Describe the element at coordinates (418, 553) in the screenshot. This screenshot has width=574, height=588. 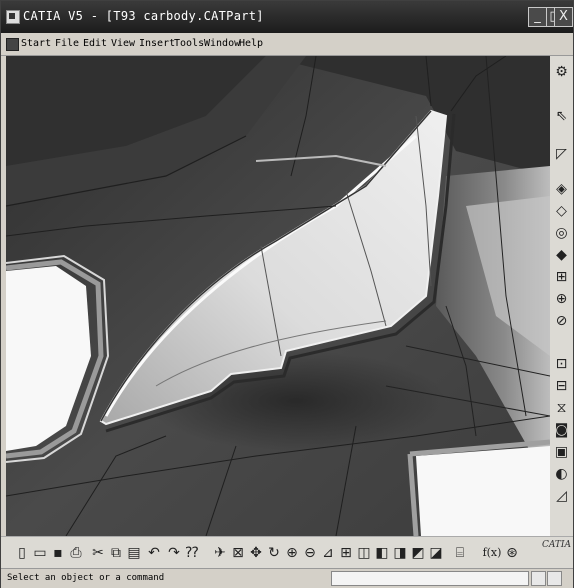
I see `render-style-icon: ◩` at that location.